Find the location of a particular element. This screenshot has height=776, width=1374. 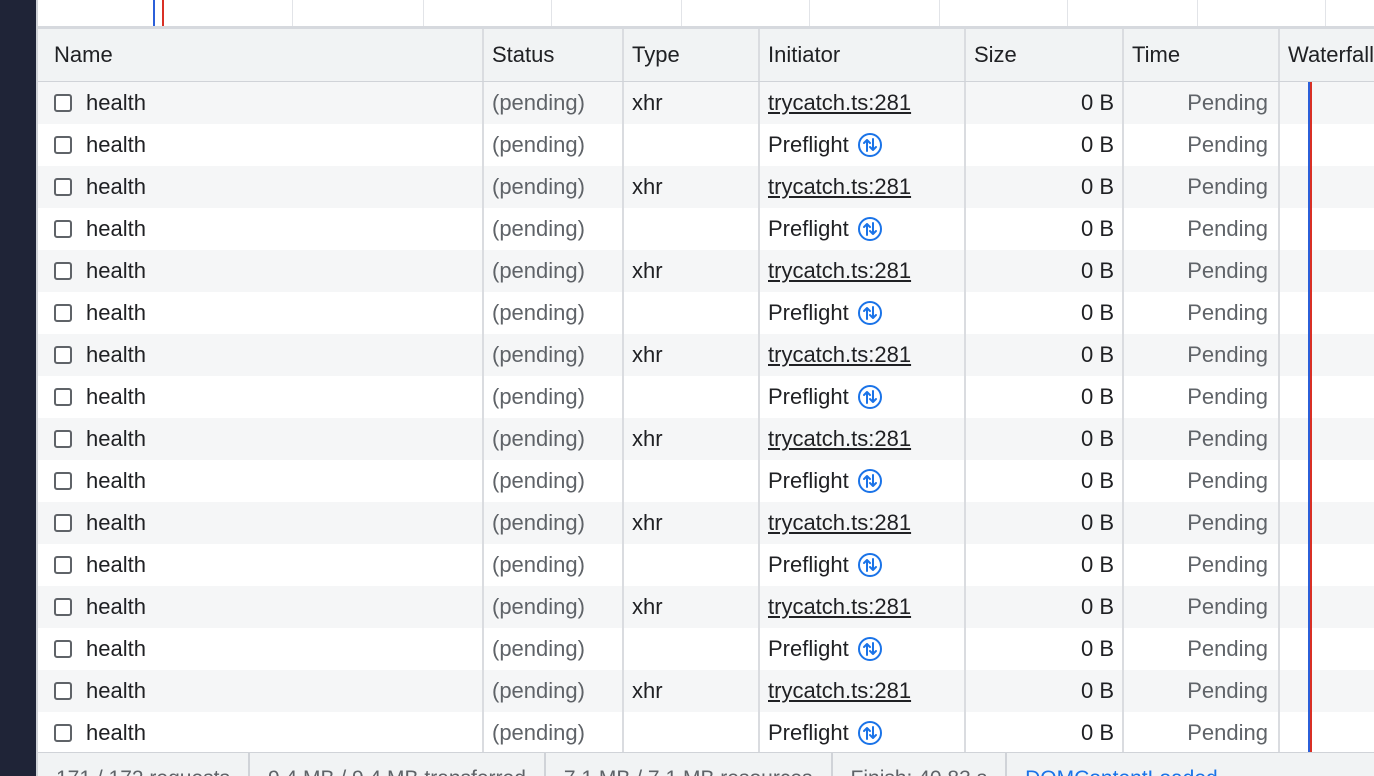

cell-size: 0 B is located at coordinates (1045, 481).